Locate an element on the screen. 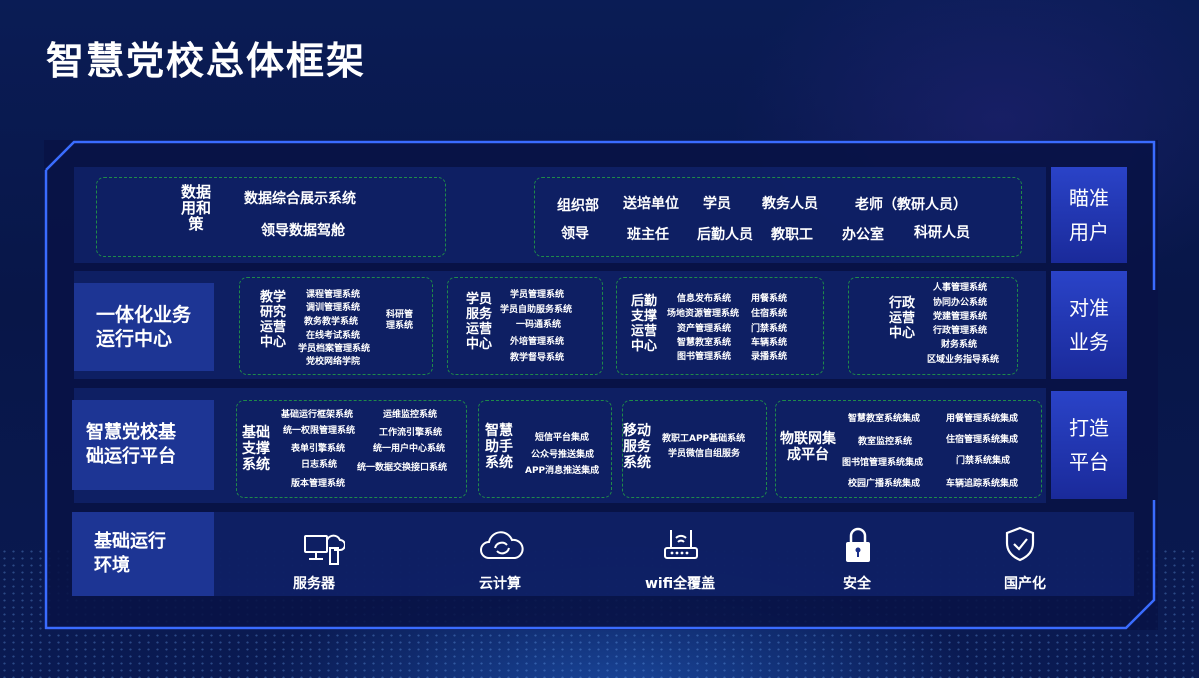 This screenshot has height=678, width=1199. support-item: 统一数据交换接口系统 is located at coordinates (402, 468).